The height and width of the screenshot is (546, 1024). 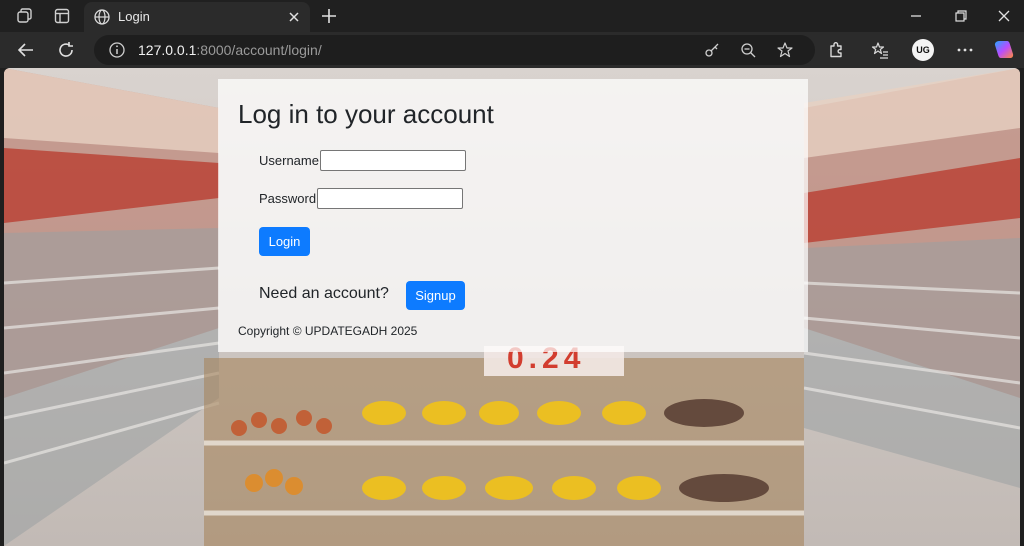 I want to click on key-icon, so click(x=712, y=50).